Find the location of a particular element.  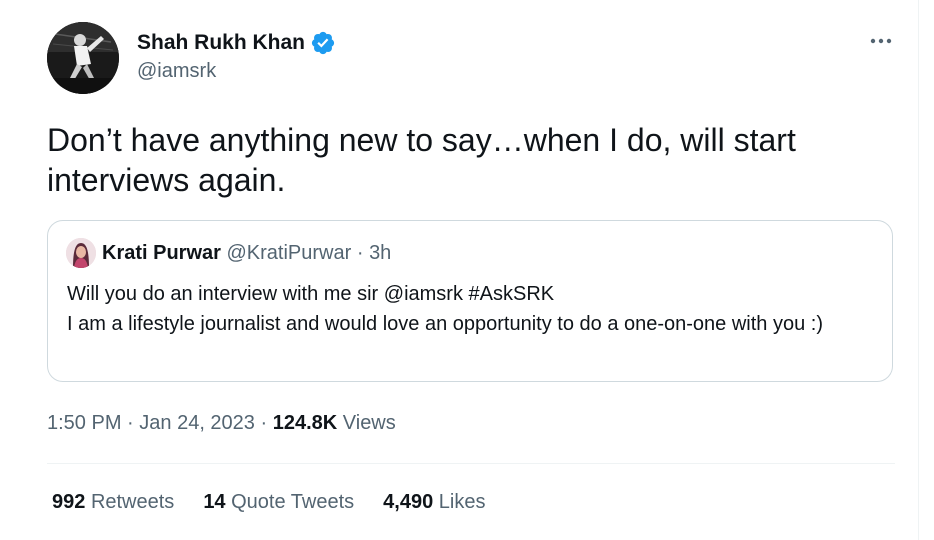

quote-tweets-stat: 14 Quote Tweets is located at coordinates (278, 502).